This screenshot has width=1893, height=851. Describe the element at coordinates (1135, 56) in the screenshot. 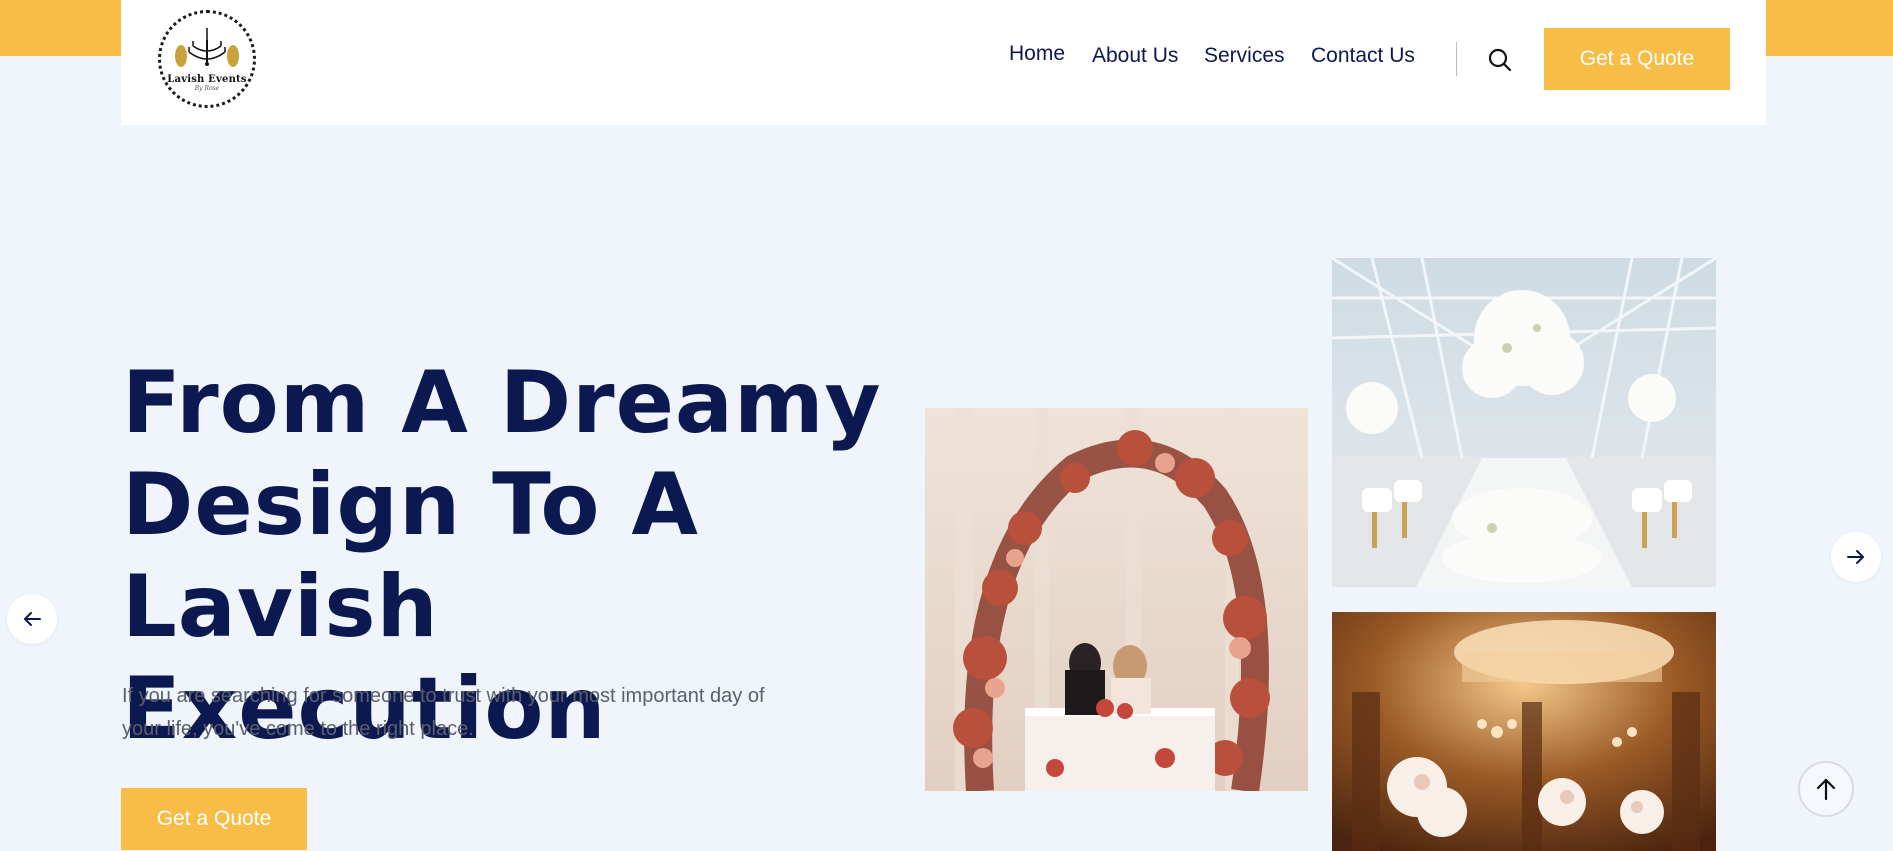

I see `nav-about-us: About Us` at that location.